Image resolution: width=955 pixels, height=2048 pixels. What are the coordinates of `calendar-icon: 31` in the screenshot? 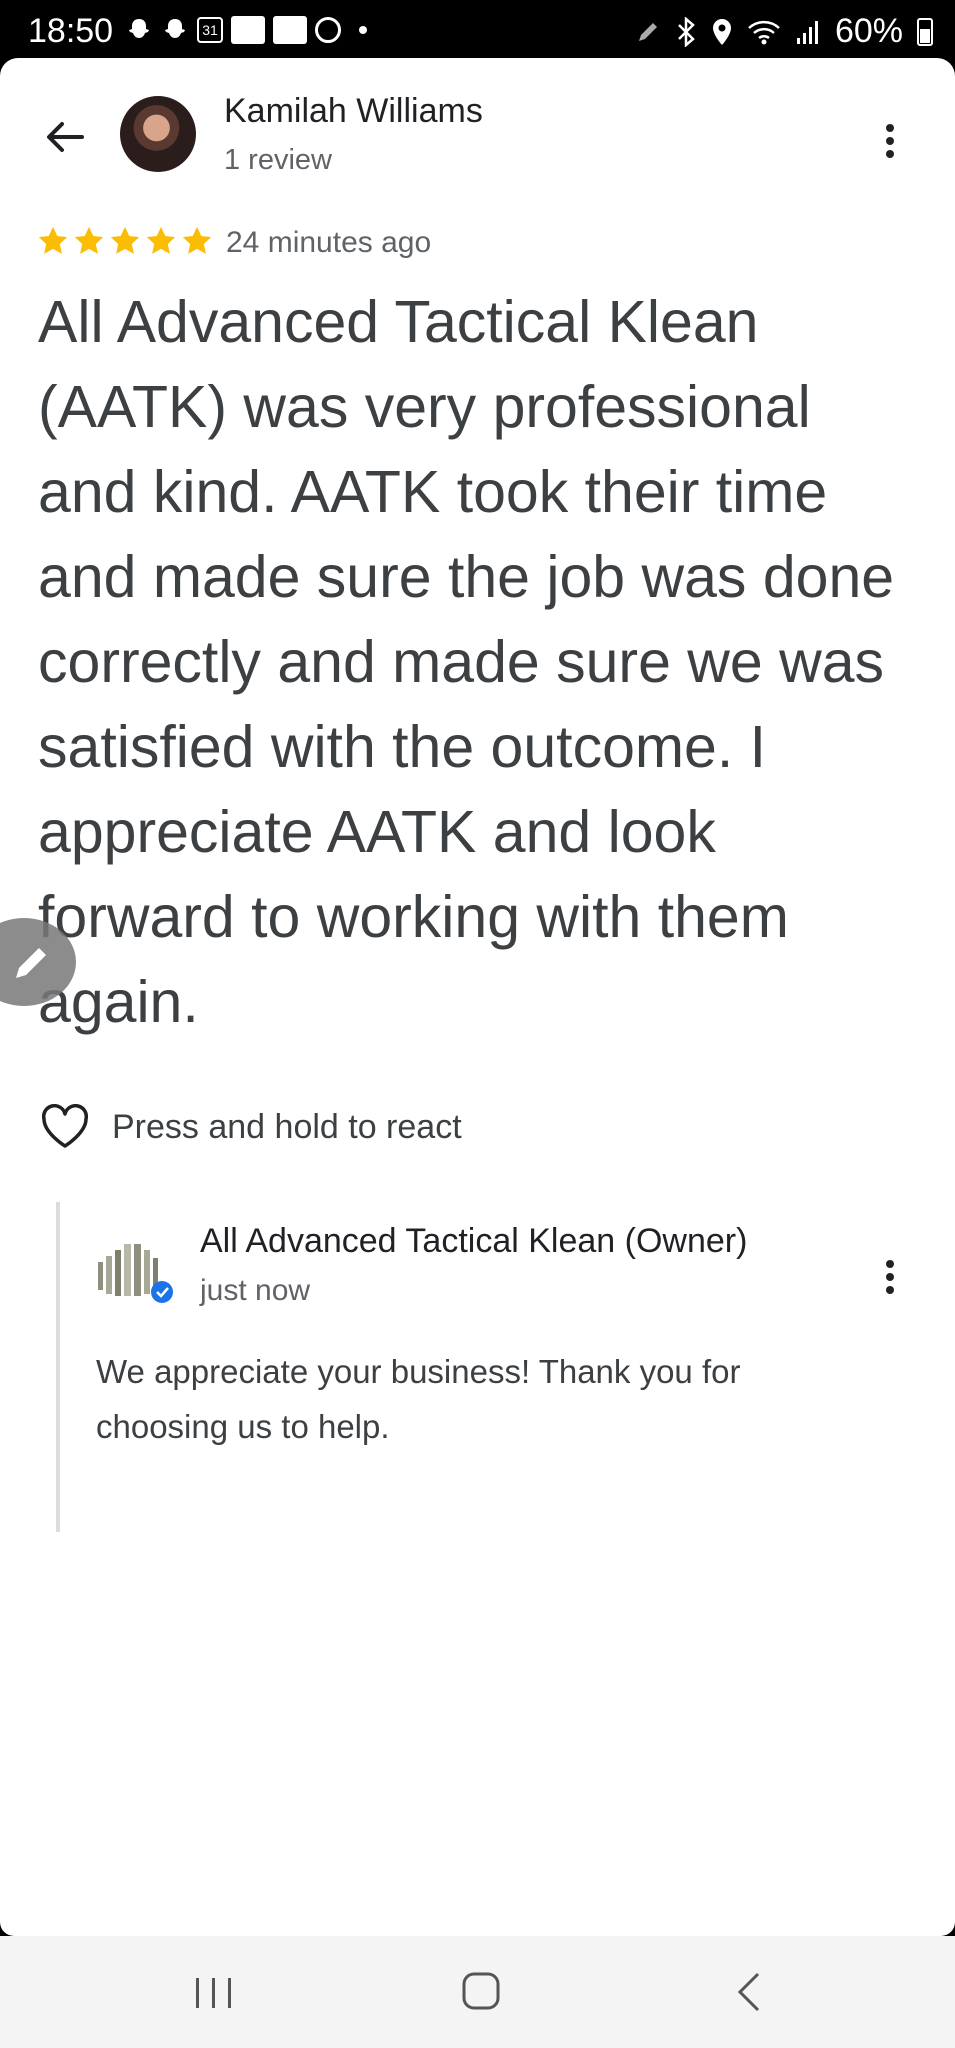 It's located at (210, 30).